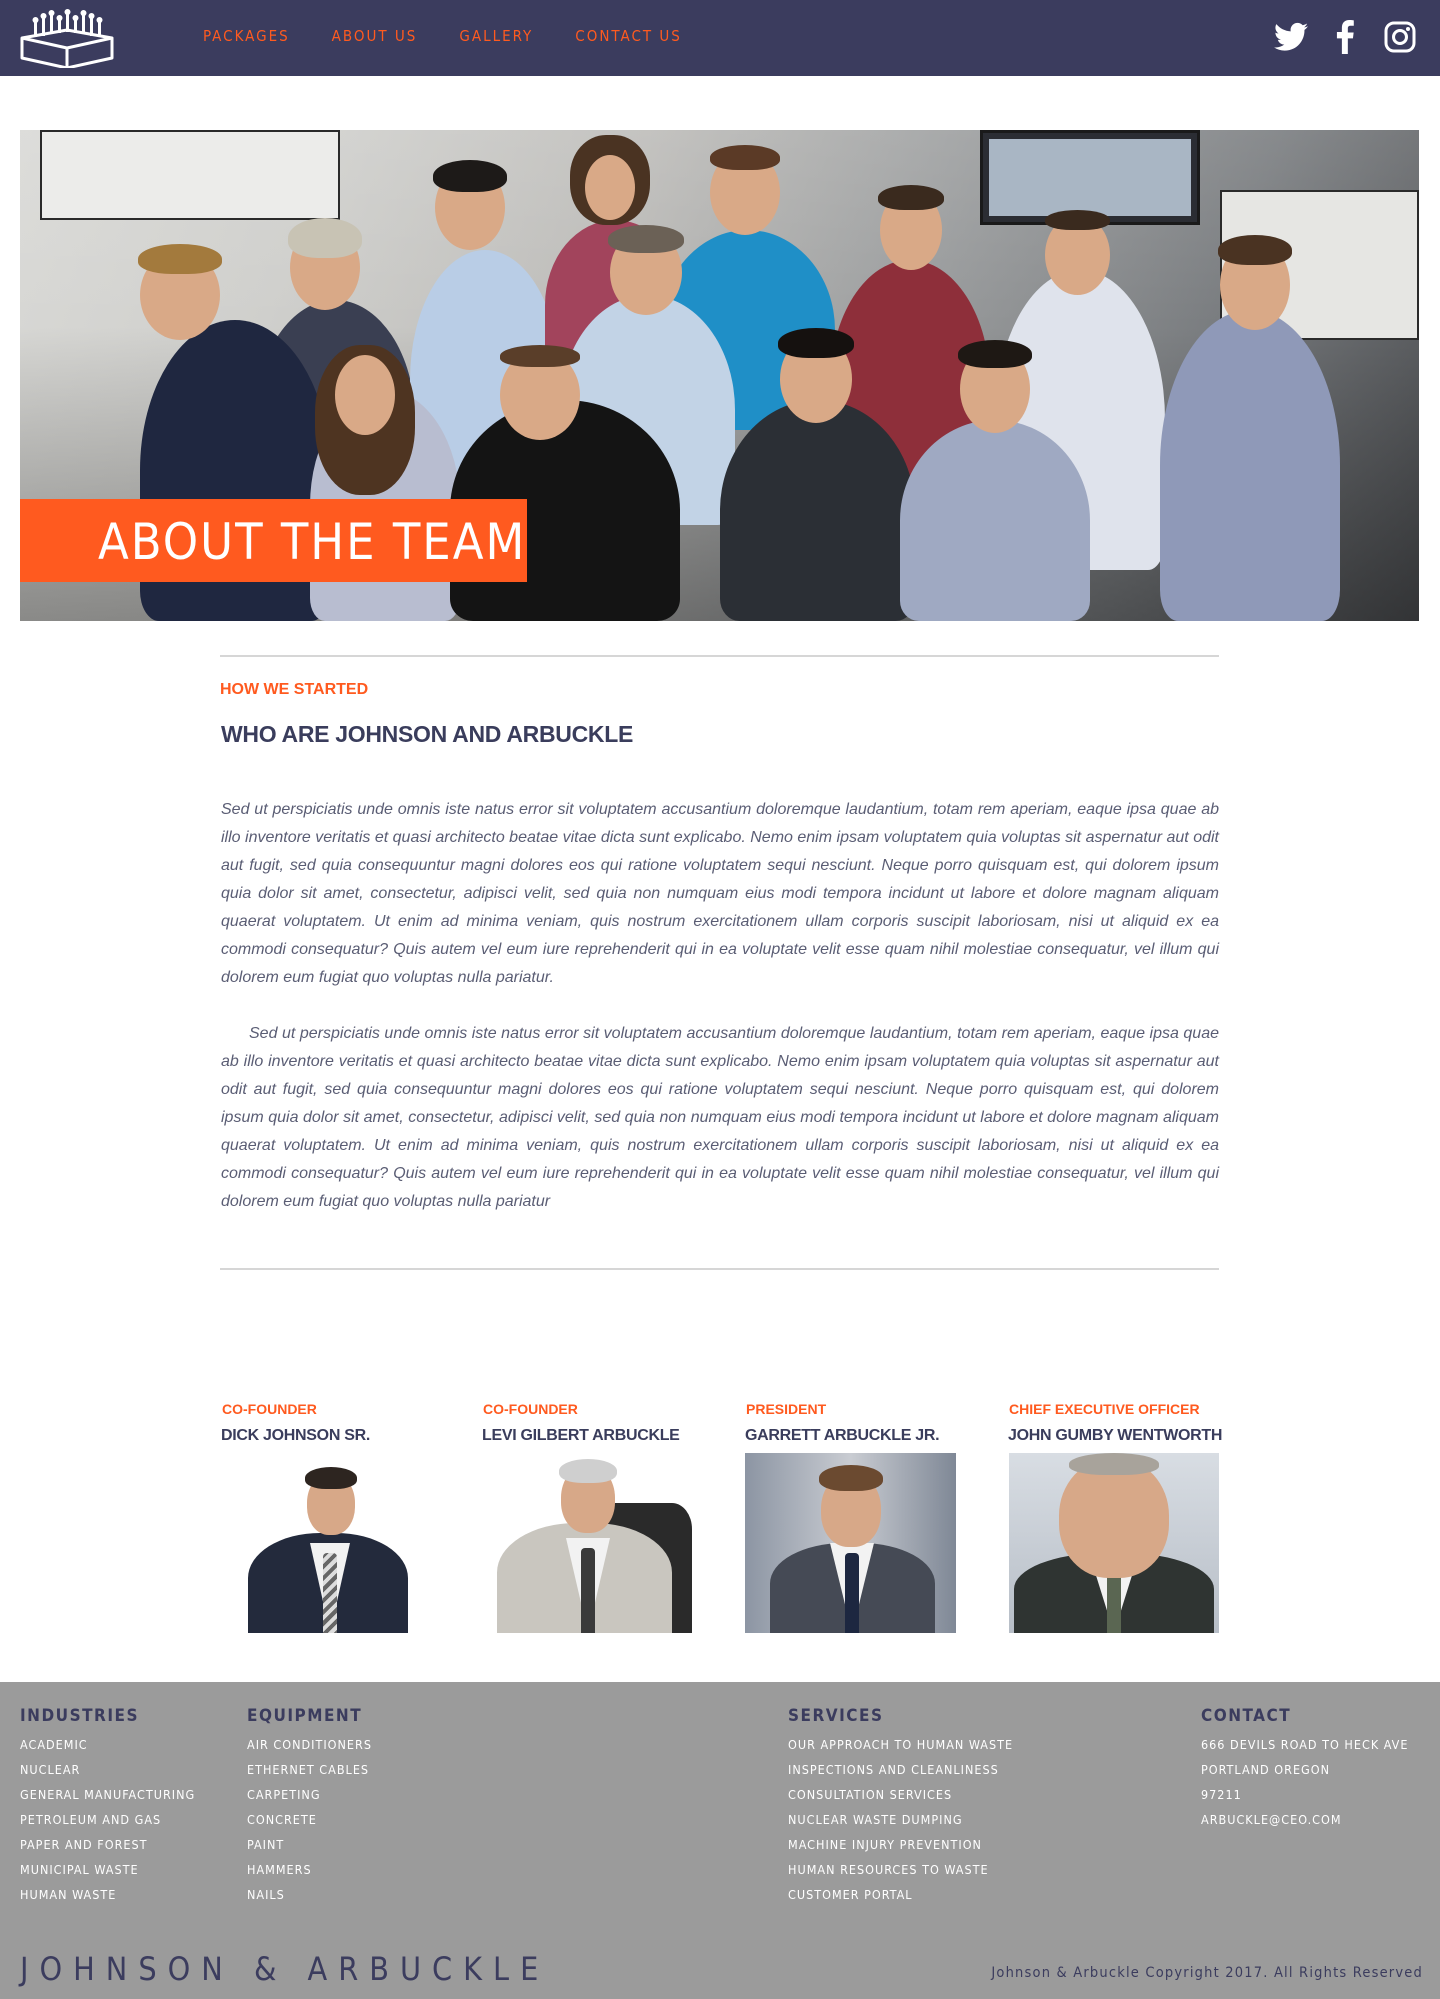 This screenshot has height=1999, width=1440. Describe the element at coordinates (375, 36) in the screenshot. I see `nav-link-about-us: ABOUT US` at that location.